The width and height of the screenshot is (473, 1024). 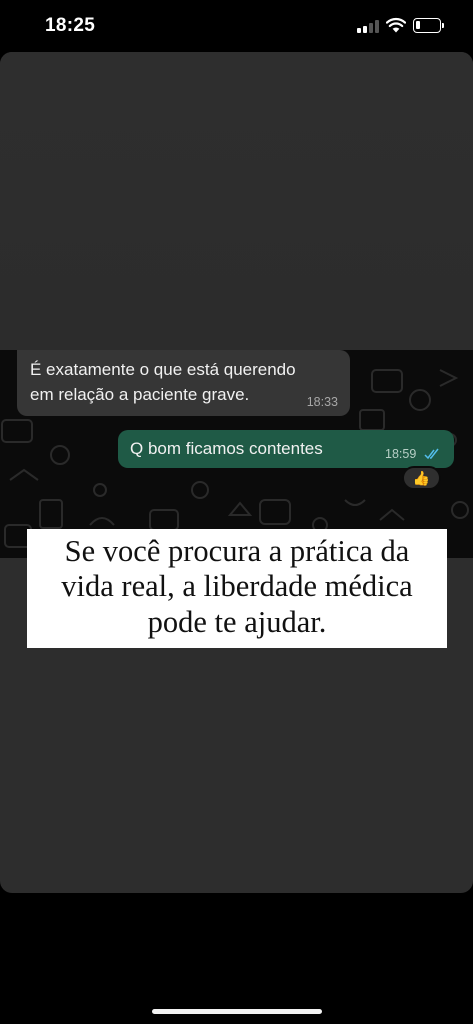 I want to click on outgoing-message-bubble: Q bom ficamos contentes 18:59, so click(x=286, y=449).